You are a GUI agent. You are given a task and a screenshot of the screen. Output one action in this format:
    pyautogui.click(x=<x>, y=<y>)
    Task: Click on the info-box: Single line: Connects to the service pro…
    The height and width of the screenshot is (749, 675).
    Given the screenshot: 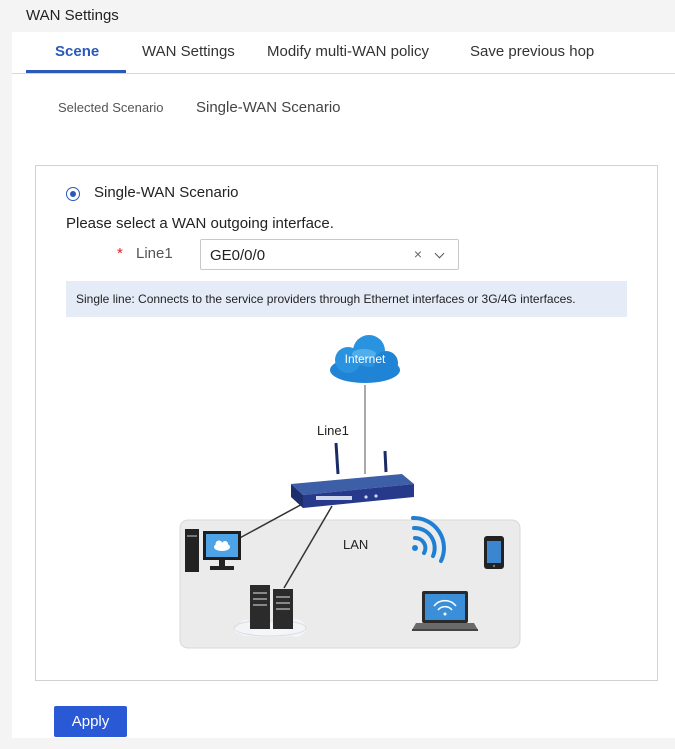 What is the action you would take?
    pyautogui.click(x=346, y=299)
    